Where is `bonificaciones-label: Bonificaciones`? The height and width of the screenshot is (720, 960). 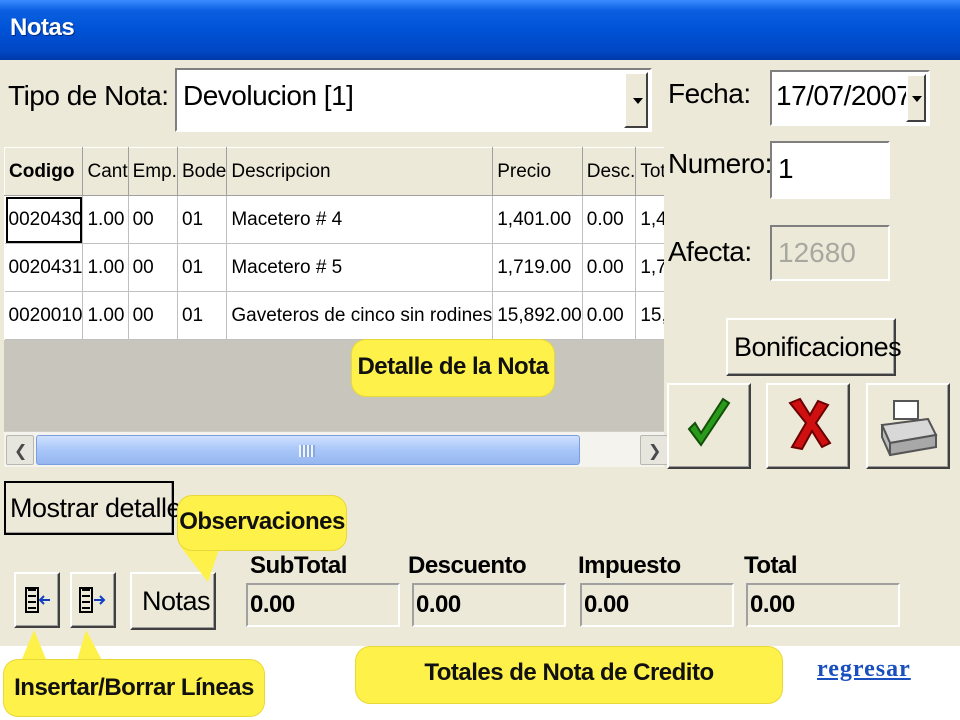 bonificaciones-label: Bonificaciones is located at coordinates (818, 347).